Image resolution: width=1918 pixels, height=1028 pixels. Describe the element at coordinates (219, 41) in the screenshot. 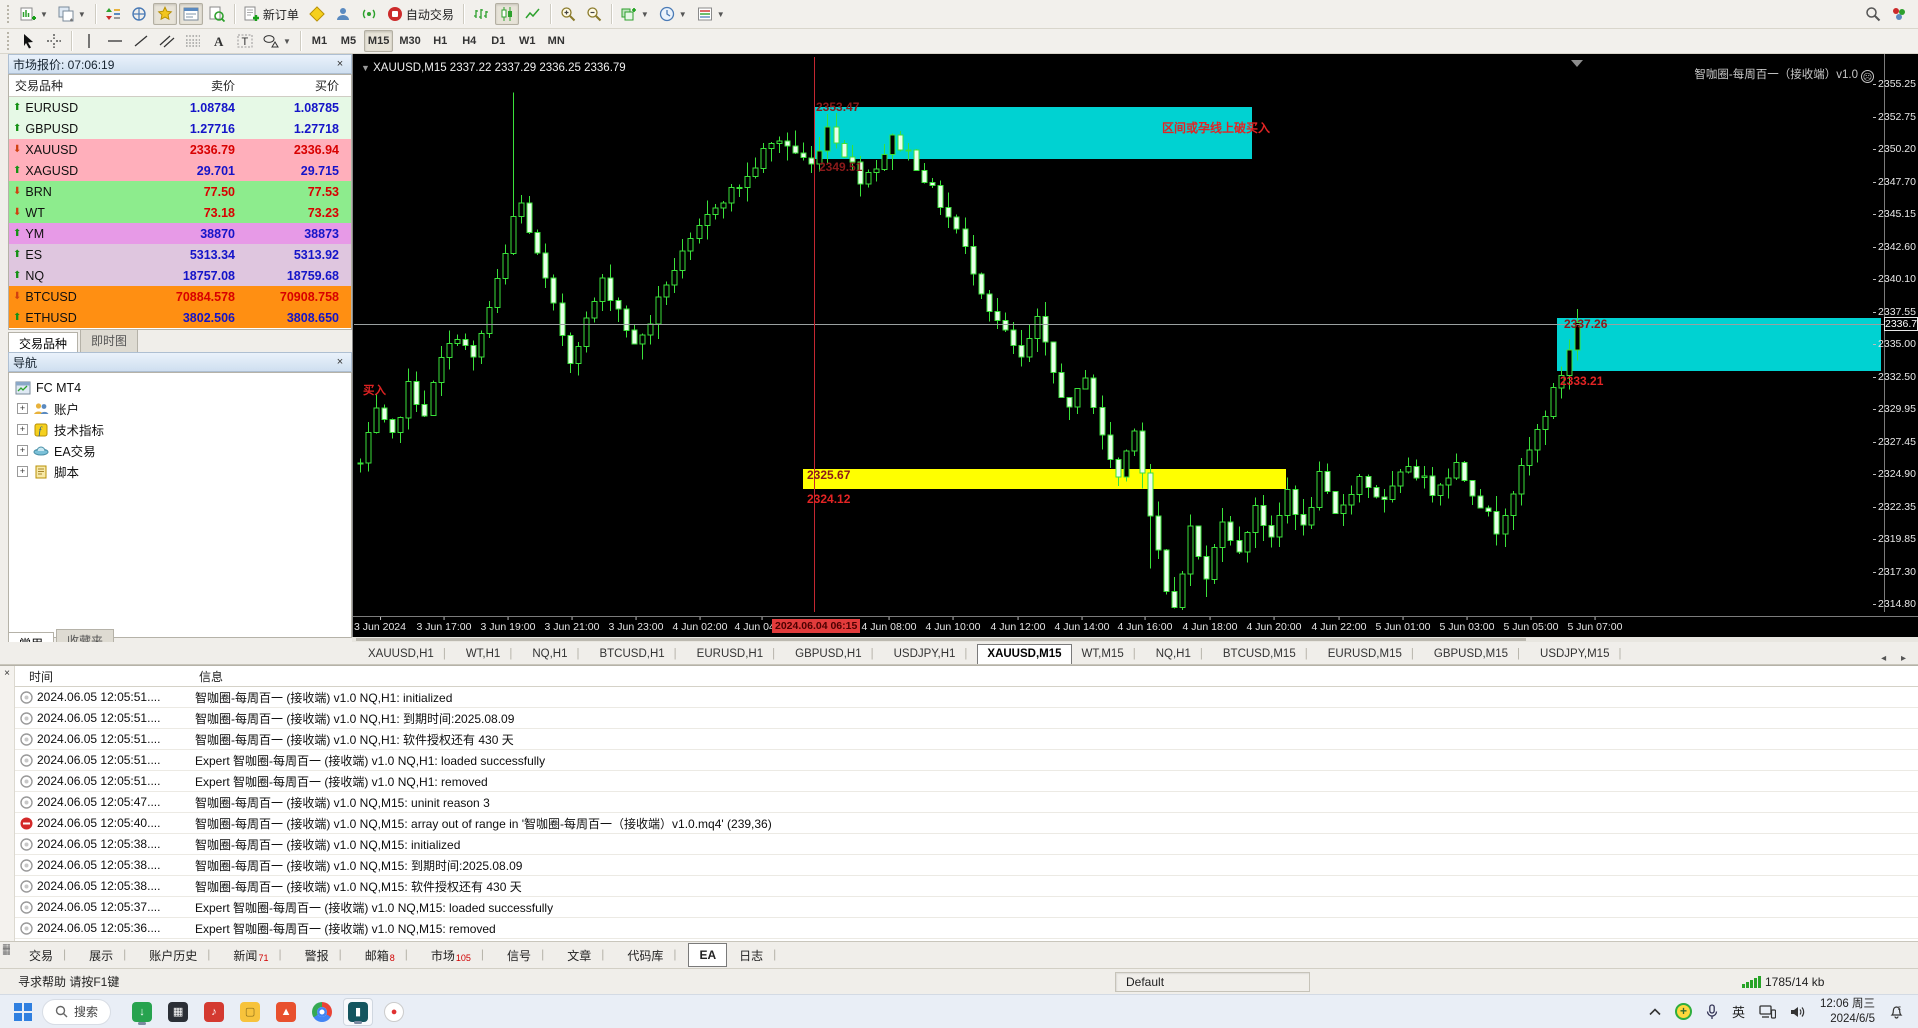

I see `text-tool-button: A` at that location.